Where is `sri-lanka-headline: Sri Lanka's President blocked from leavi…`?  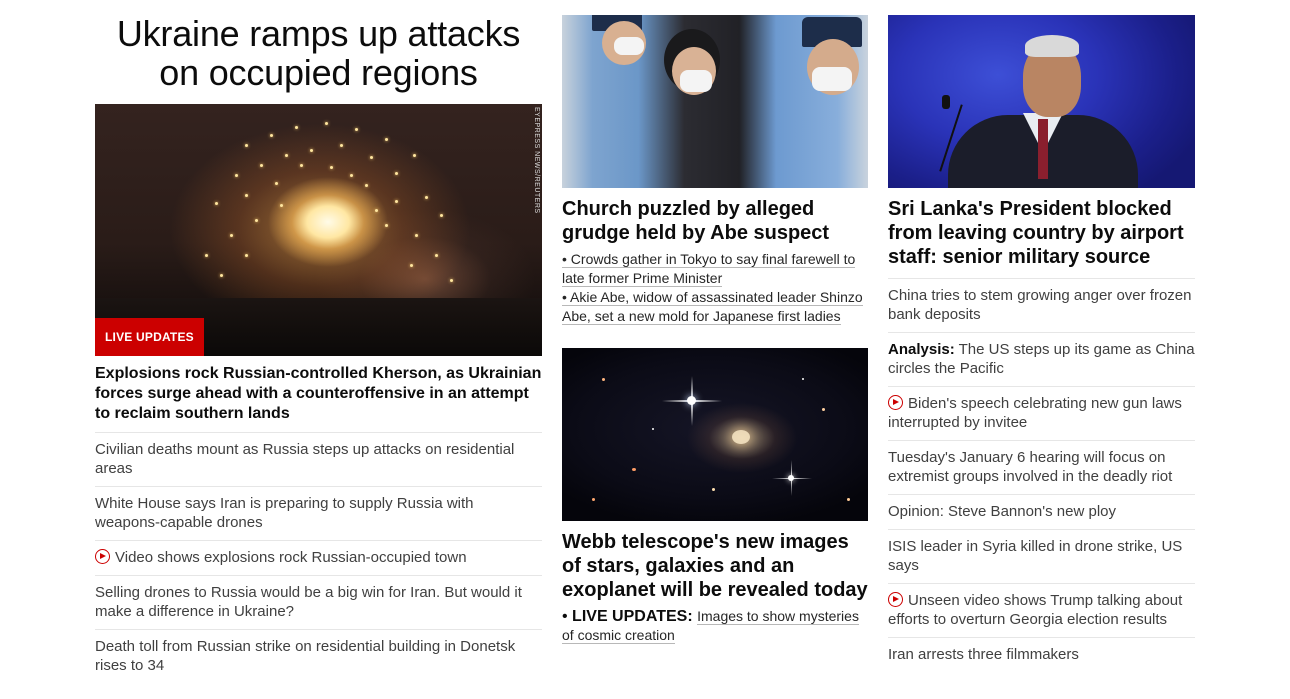 sri-lanka-headline: Sri Lanka's President blocked from leavi… is located at coordinates (1041, 233).